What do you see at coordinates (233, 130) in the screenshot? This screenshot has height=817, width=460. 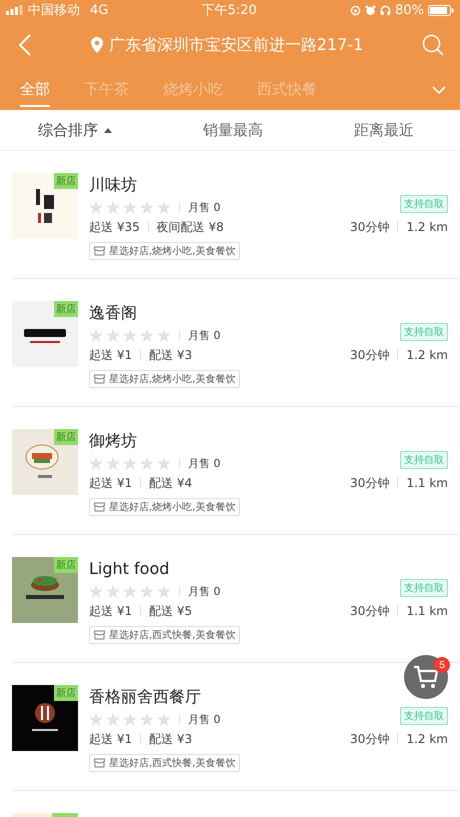 I see `sort-option: 销量最高` at bounding box center [233, 130].